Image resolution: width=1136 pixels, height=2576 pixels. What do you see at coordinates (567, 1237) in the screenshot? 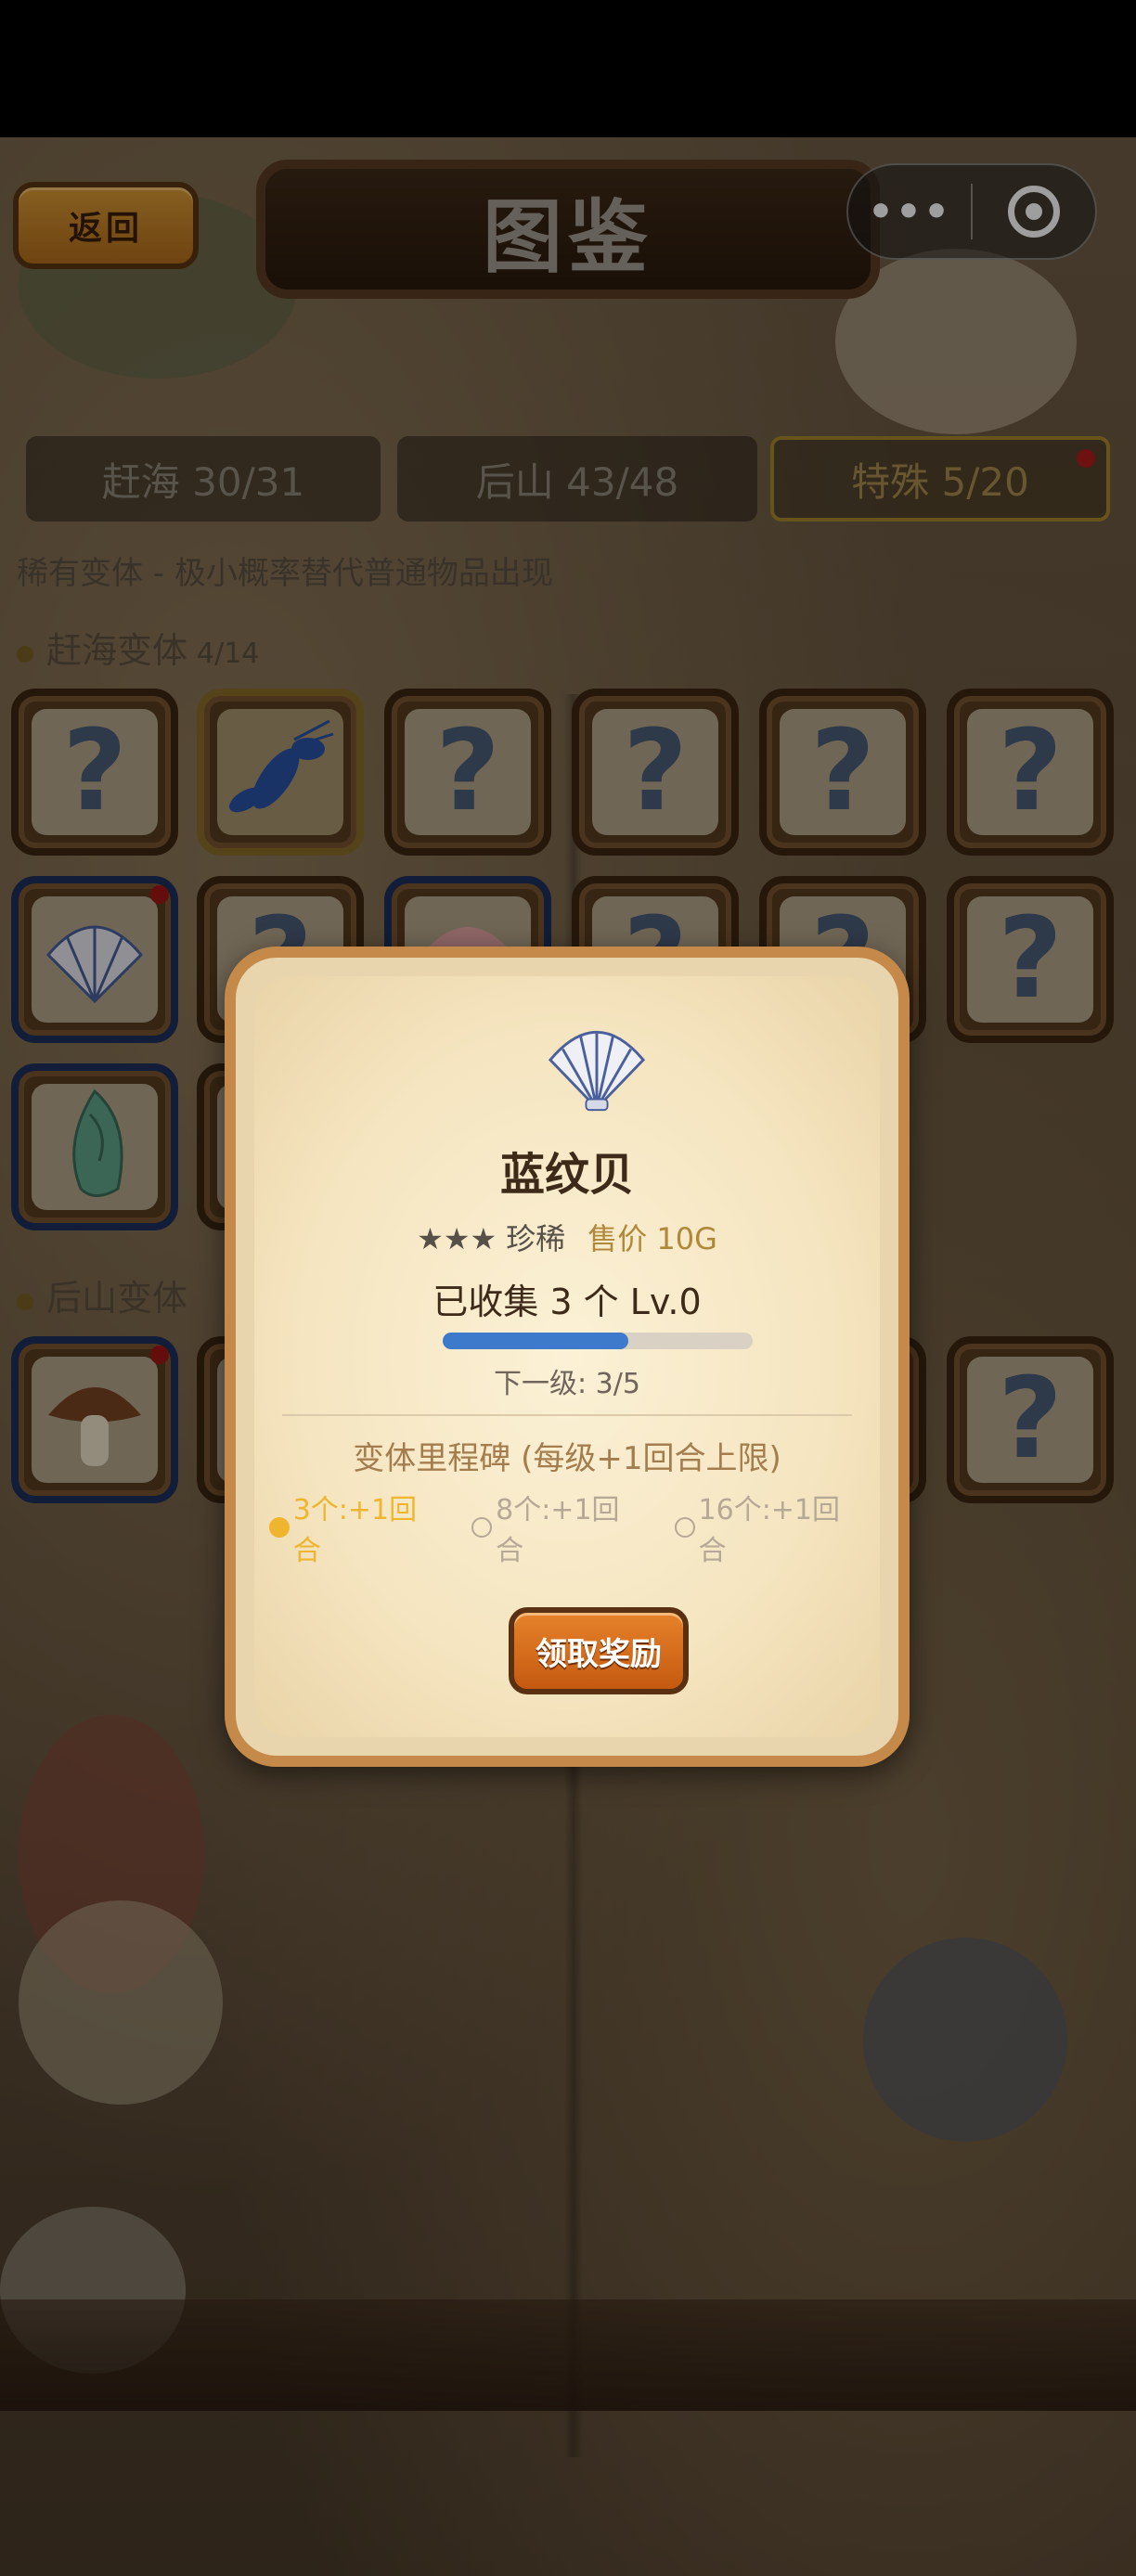
I see `item-meta: ★★★ 珍稀 售价 10G` at bounding box center [567, 1237].